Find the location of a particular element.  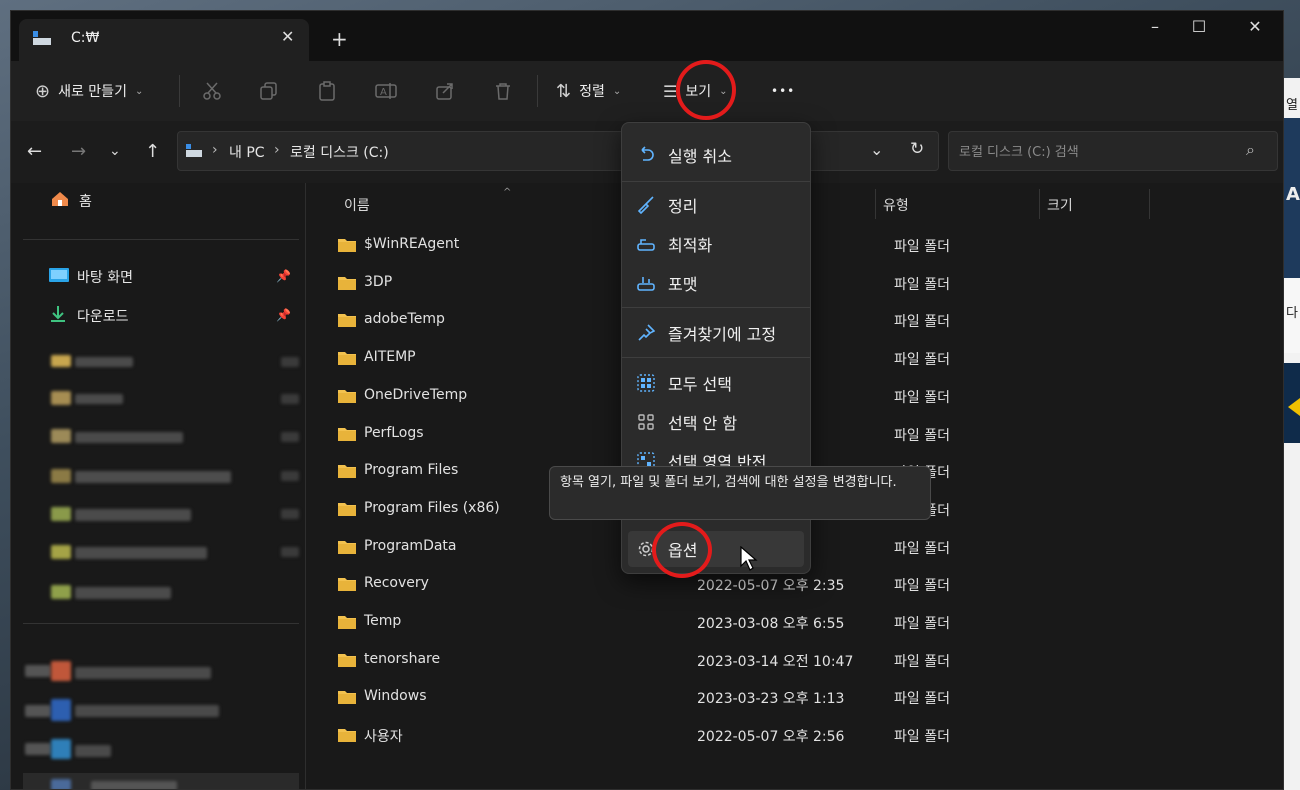

bg-text: 다 is located at coordinates (1292, 313).